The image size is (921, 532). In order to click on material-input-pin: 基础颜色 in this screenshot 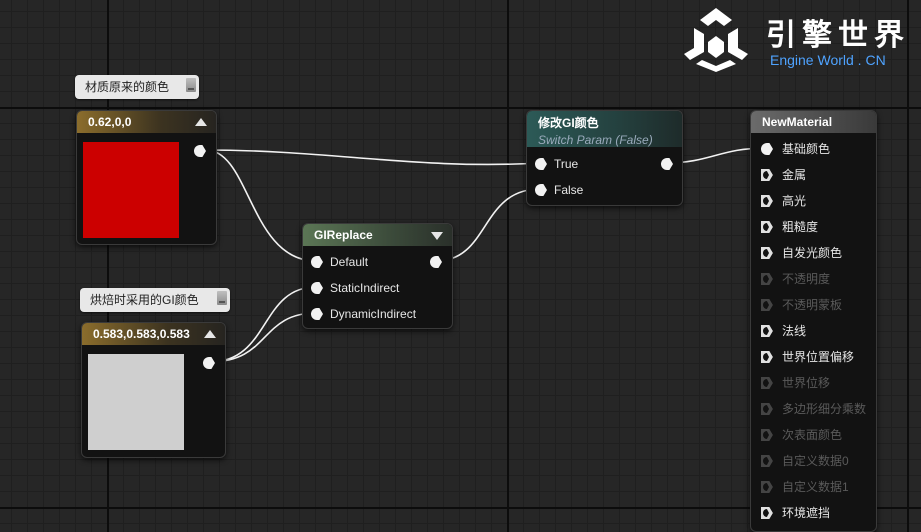, I will do `click(795, 149)`.